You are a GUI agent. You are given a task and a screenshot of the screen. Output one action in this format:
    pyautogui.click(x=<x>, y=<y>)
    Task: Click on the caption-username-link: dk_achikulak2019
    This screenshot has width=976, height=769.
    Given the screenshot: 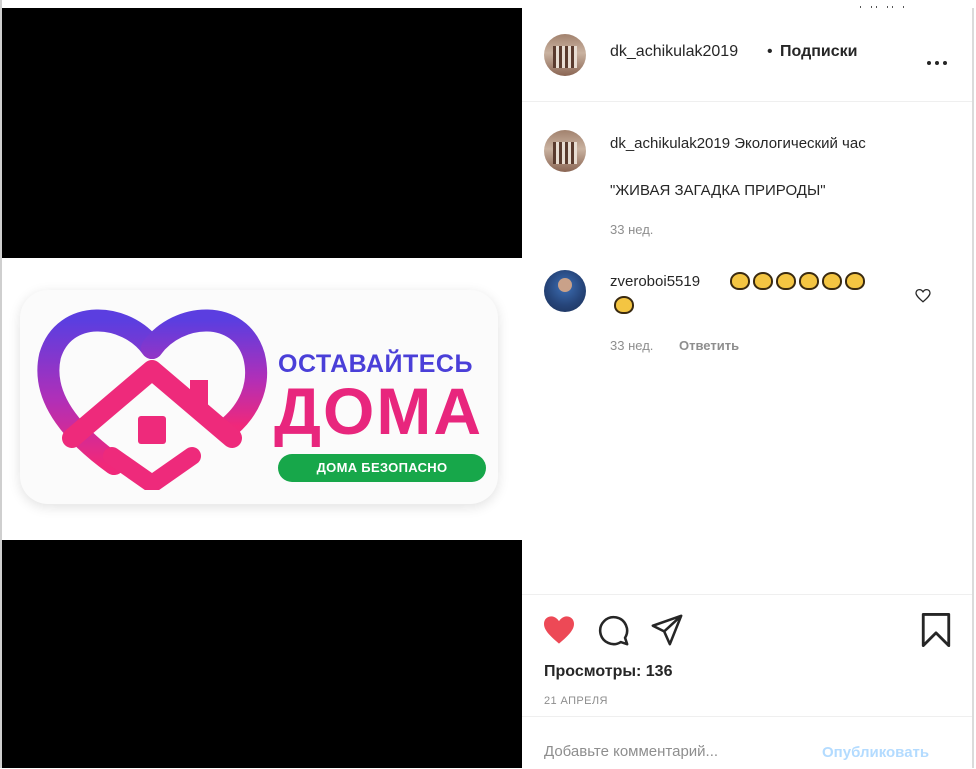 What is the action you would take?
    pyautogui.click(x=670, y=143)
    